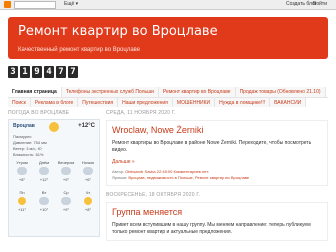 The height and width of the screenshot is (252, 336). I want to click on forecast-day-name: Вт, so click(44, 192).